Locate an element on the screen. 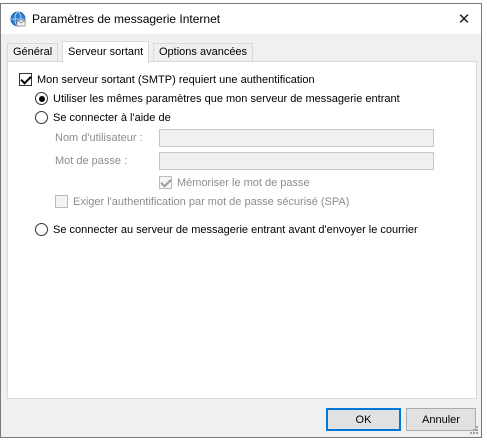  username-field is located at coordinates (296, 138).